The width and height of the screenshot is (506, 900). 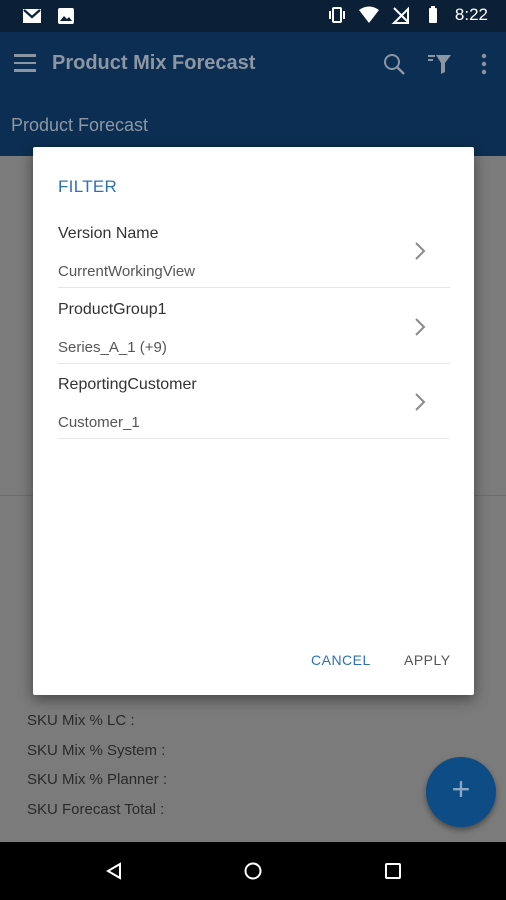 I want to click on vibrate-icon, so click(x=336, y=15).